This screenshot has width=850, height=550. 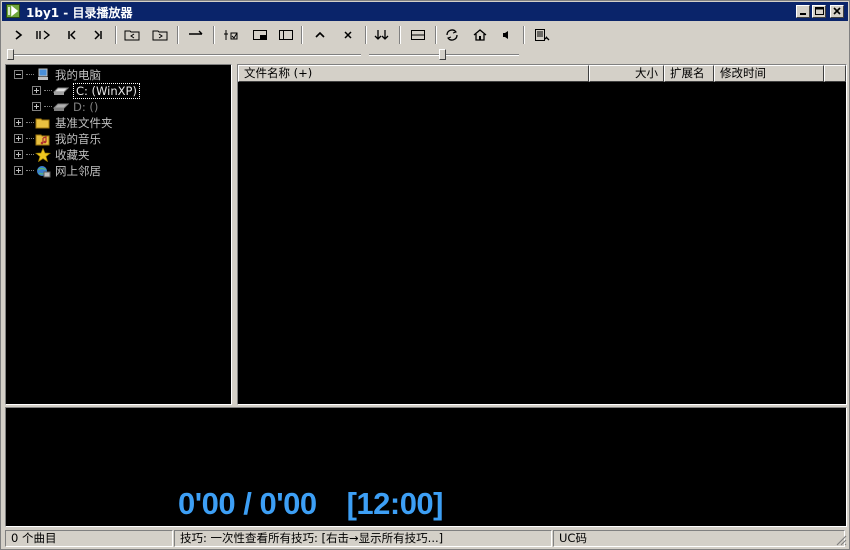 I want to click on mini-mode-icon, so click(x=260, y=35).